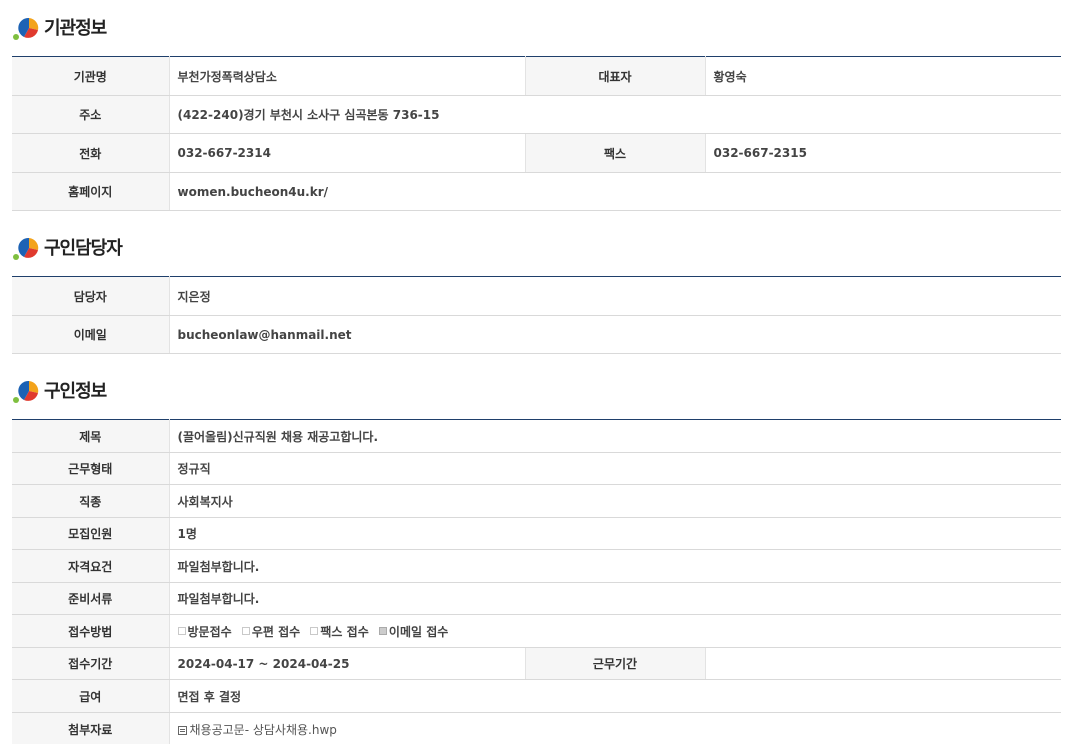  What do you see at coordinates (615, 436) in the screenshot?
I see `subject-value: (끌어올림)신규직원 채용 재공고합니다.` at bounding box center [615, 436].